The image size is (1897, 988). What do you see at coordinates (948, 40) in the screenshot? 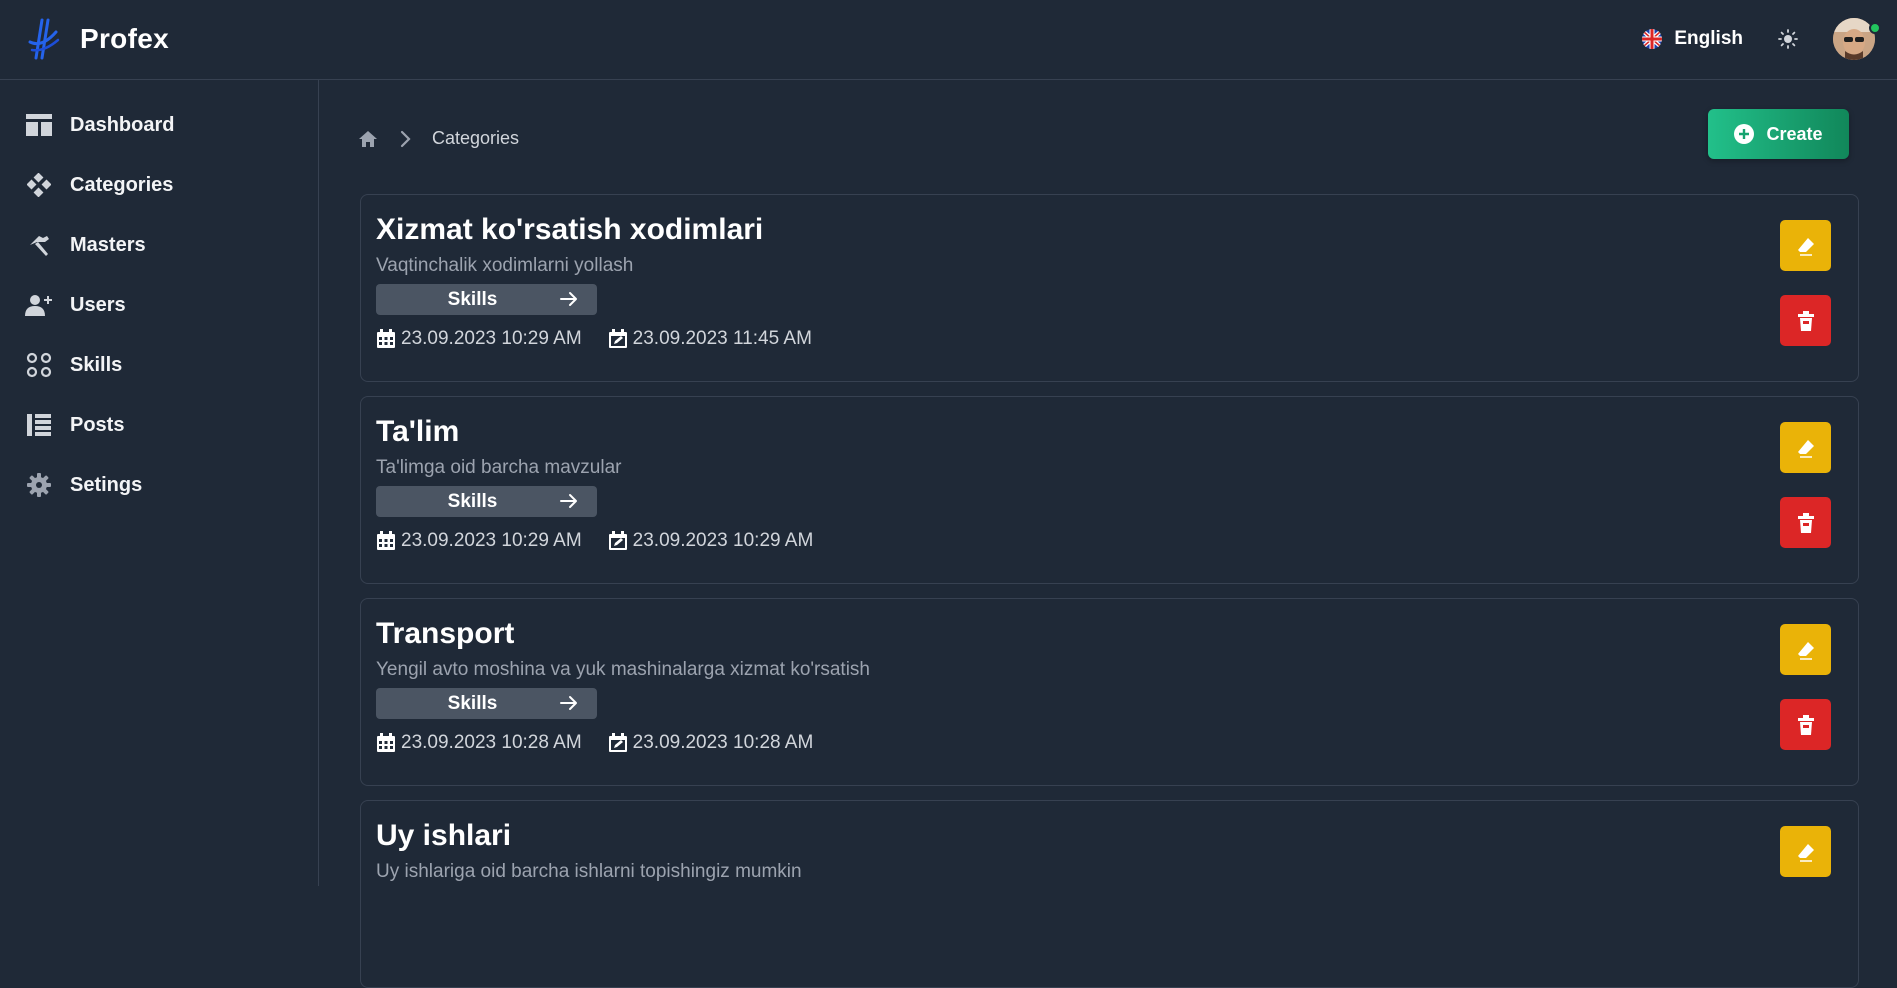
I see `top-bar: Profex English` at bounding box center [948, 40].